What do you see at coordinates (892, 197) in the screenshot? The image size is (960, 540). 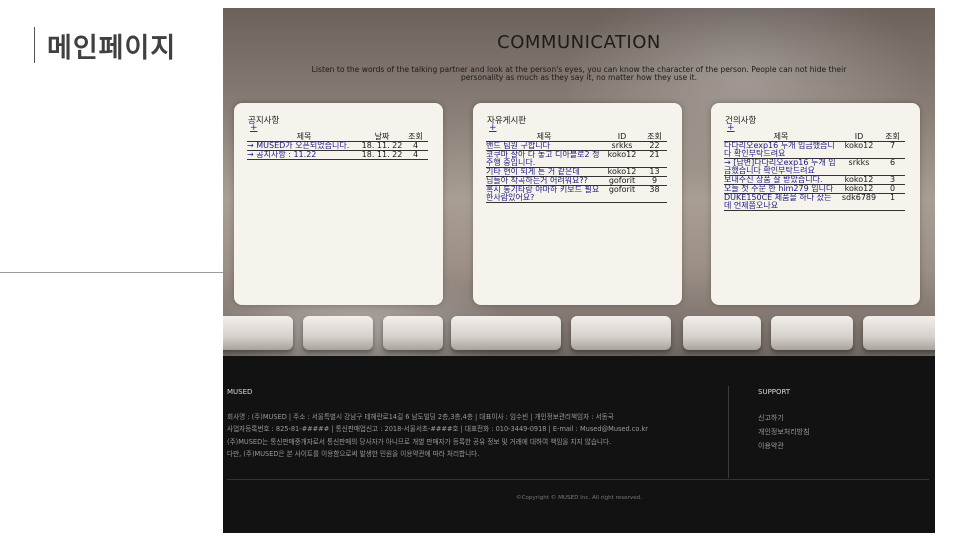 I see `post-views: 1` at bounding box center [892, 197].